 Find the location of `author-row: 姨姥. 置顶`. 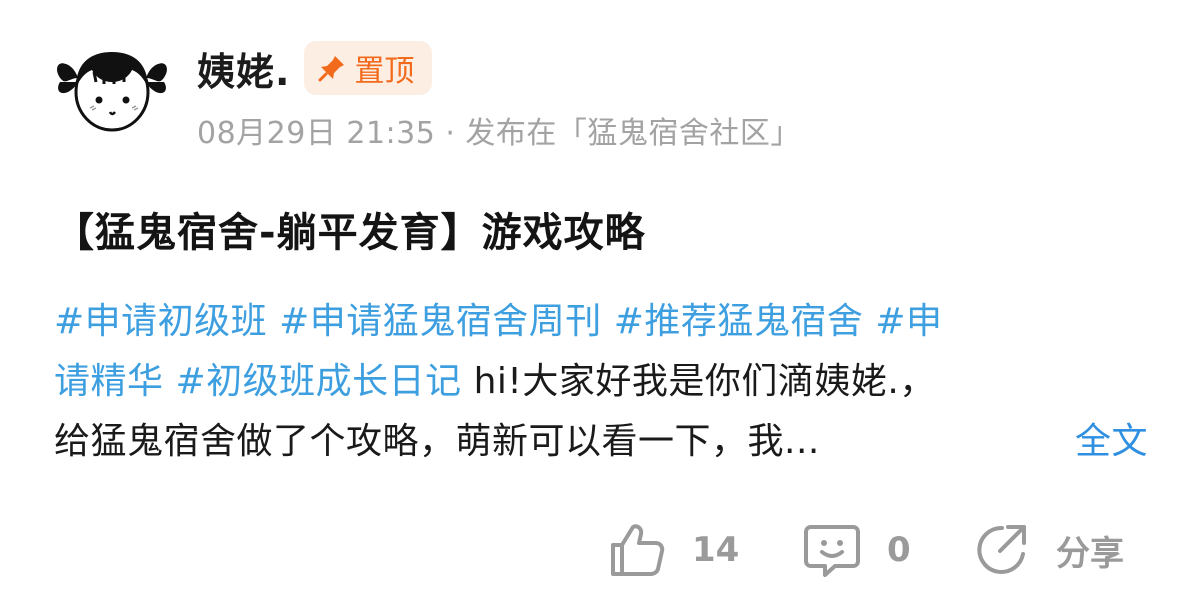

author-row: 姨姥. 置顶 is located at coordinates (315, 68).